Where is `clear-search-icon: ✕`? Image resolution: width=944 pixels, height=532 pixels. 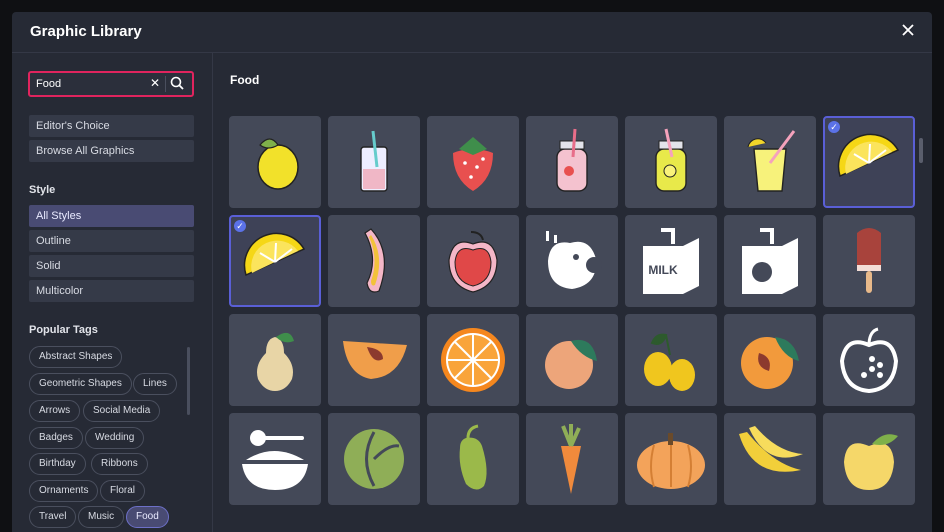 clear-search-icon: ✕ is located at coordinates (155, 83).